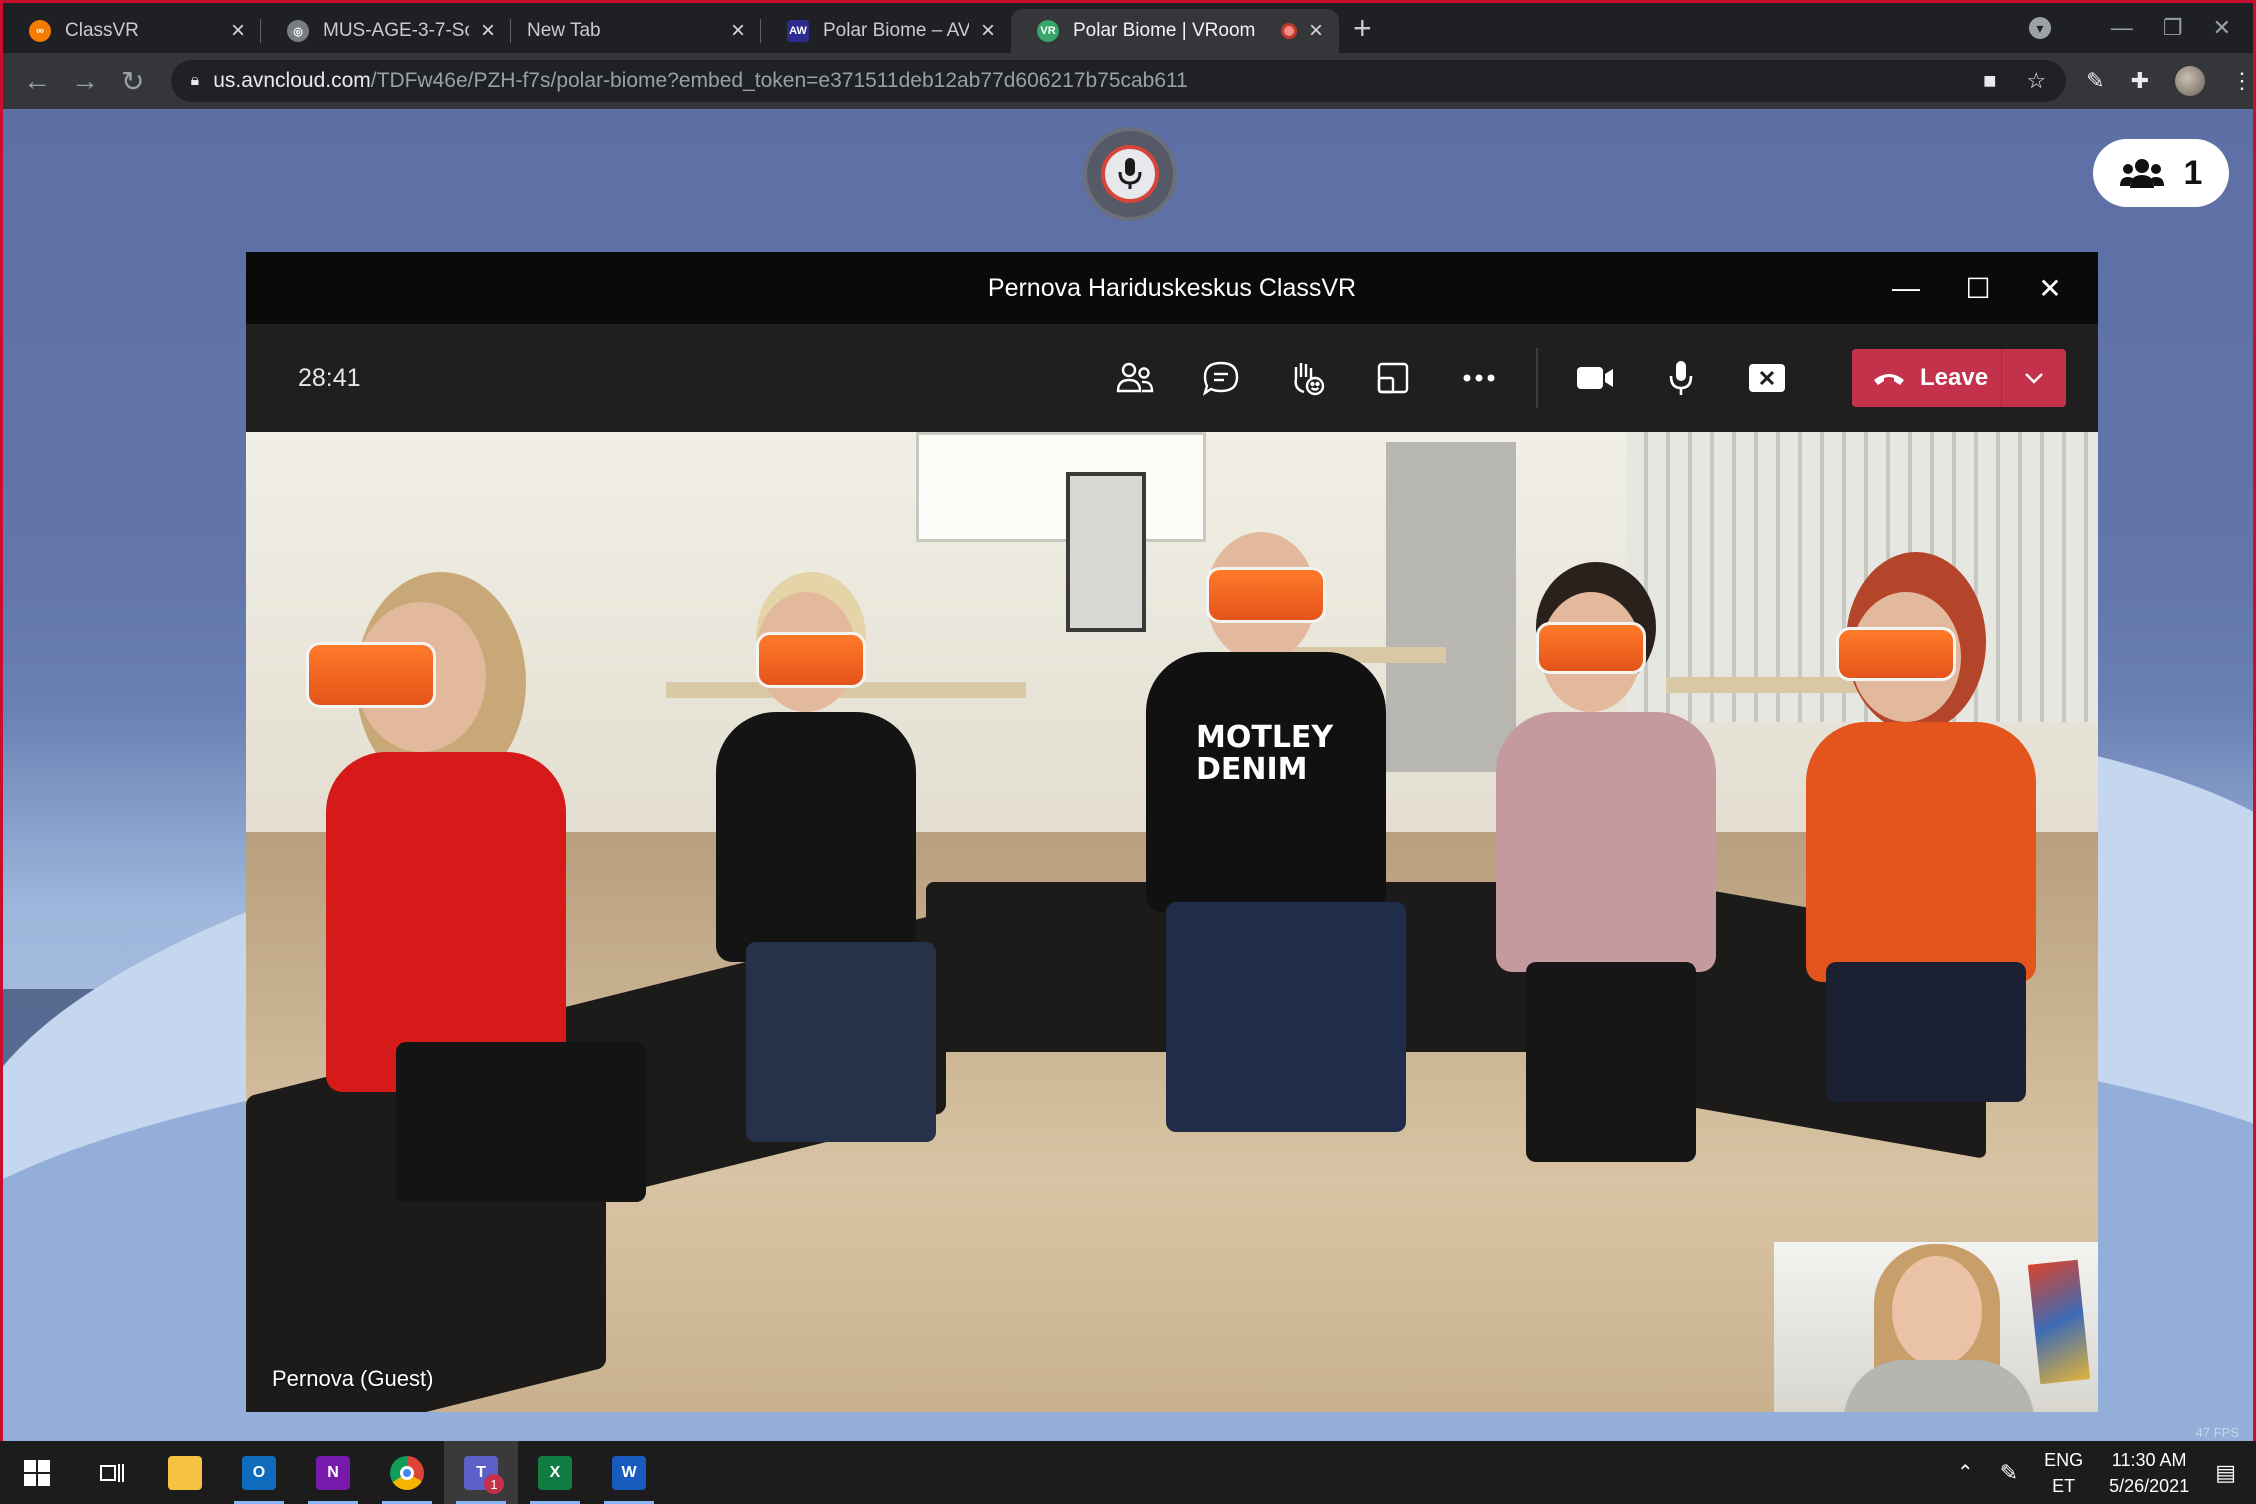 This screenshot has width=2256, height=1504. Describe the element at coordinates (1164, 30) in the screenshot. I see `tab-title: Polar Biome | VRoom` at that location.